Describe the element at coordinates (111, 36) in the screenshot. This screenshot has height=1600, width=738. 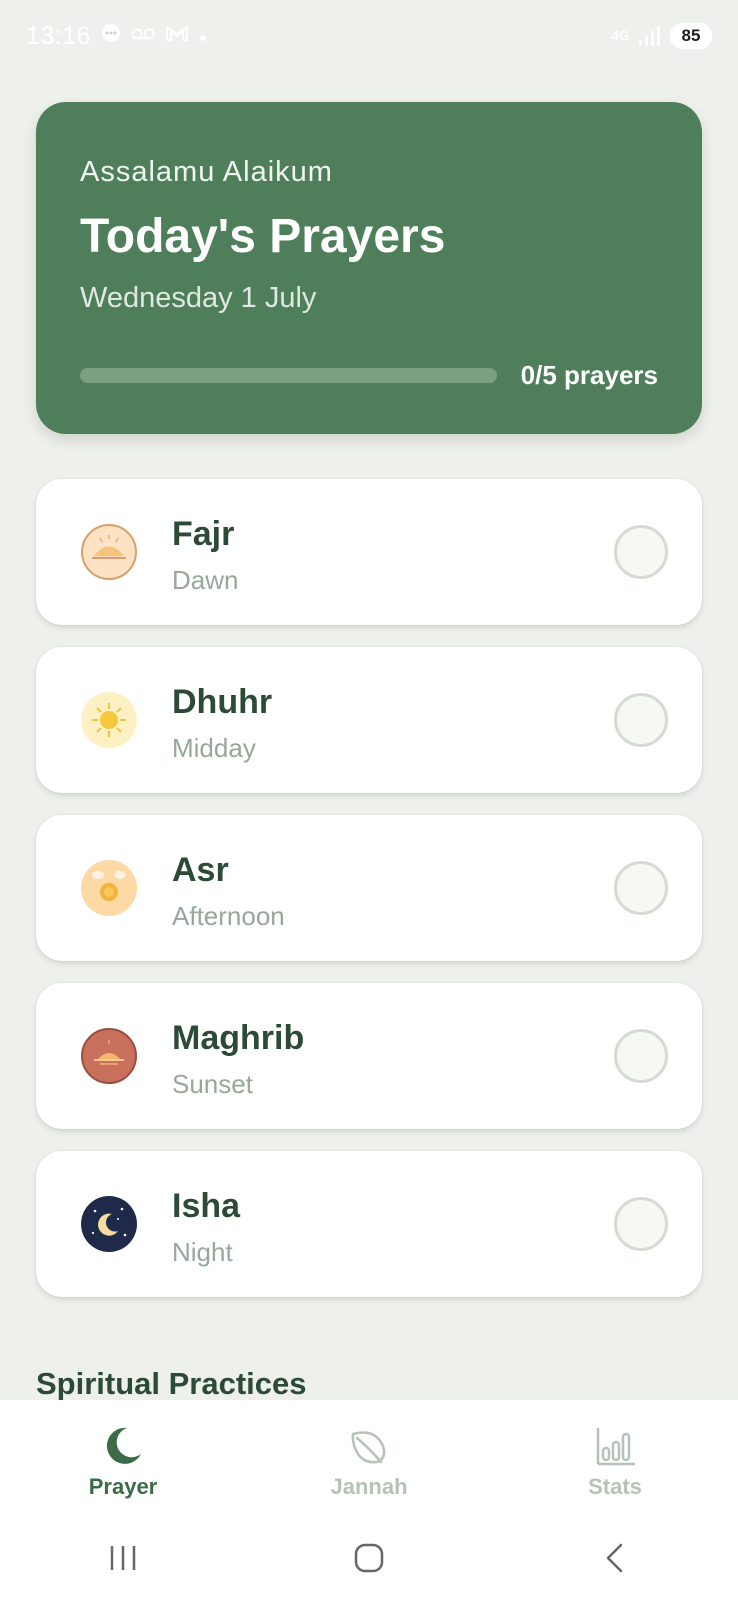
I see `chat-bubble-icon` at that location.